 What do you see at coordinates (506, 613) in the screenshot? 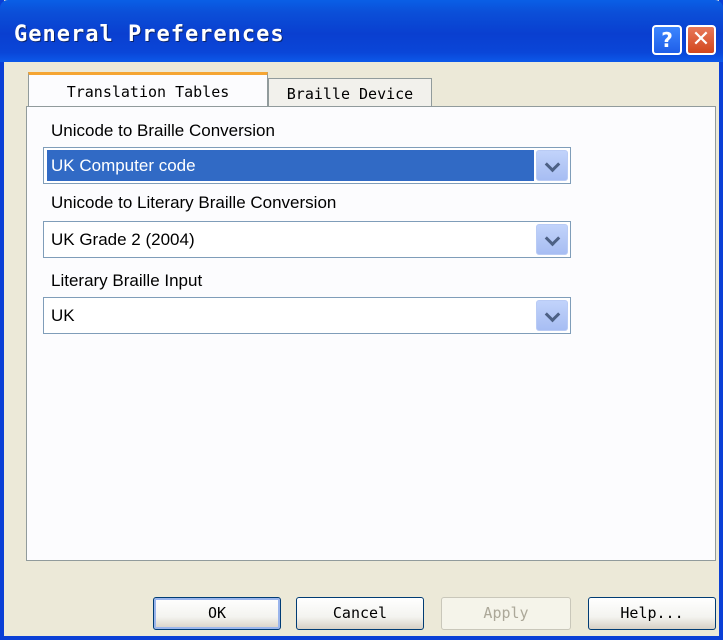
I see `apply-button: Apply` at bounding box center [506, 613].